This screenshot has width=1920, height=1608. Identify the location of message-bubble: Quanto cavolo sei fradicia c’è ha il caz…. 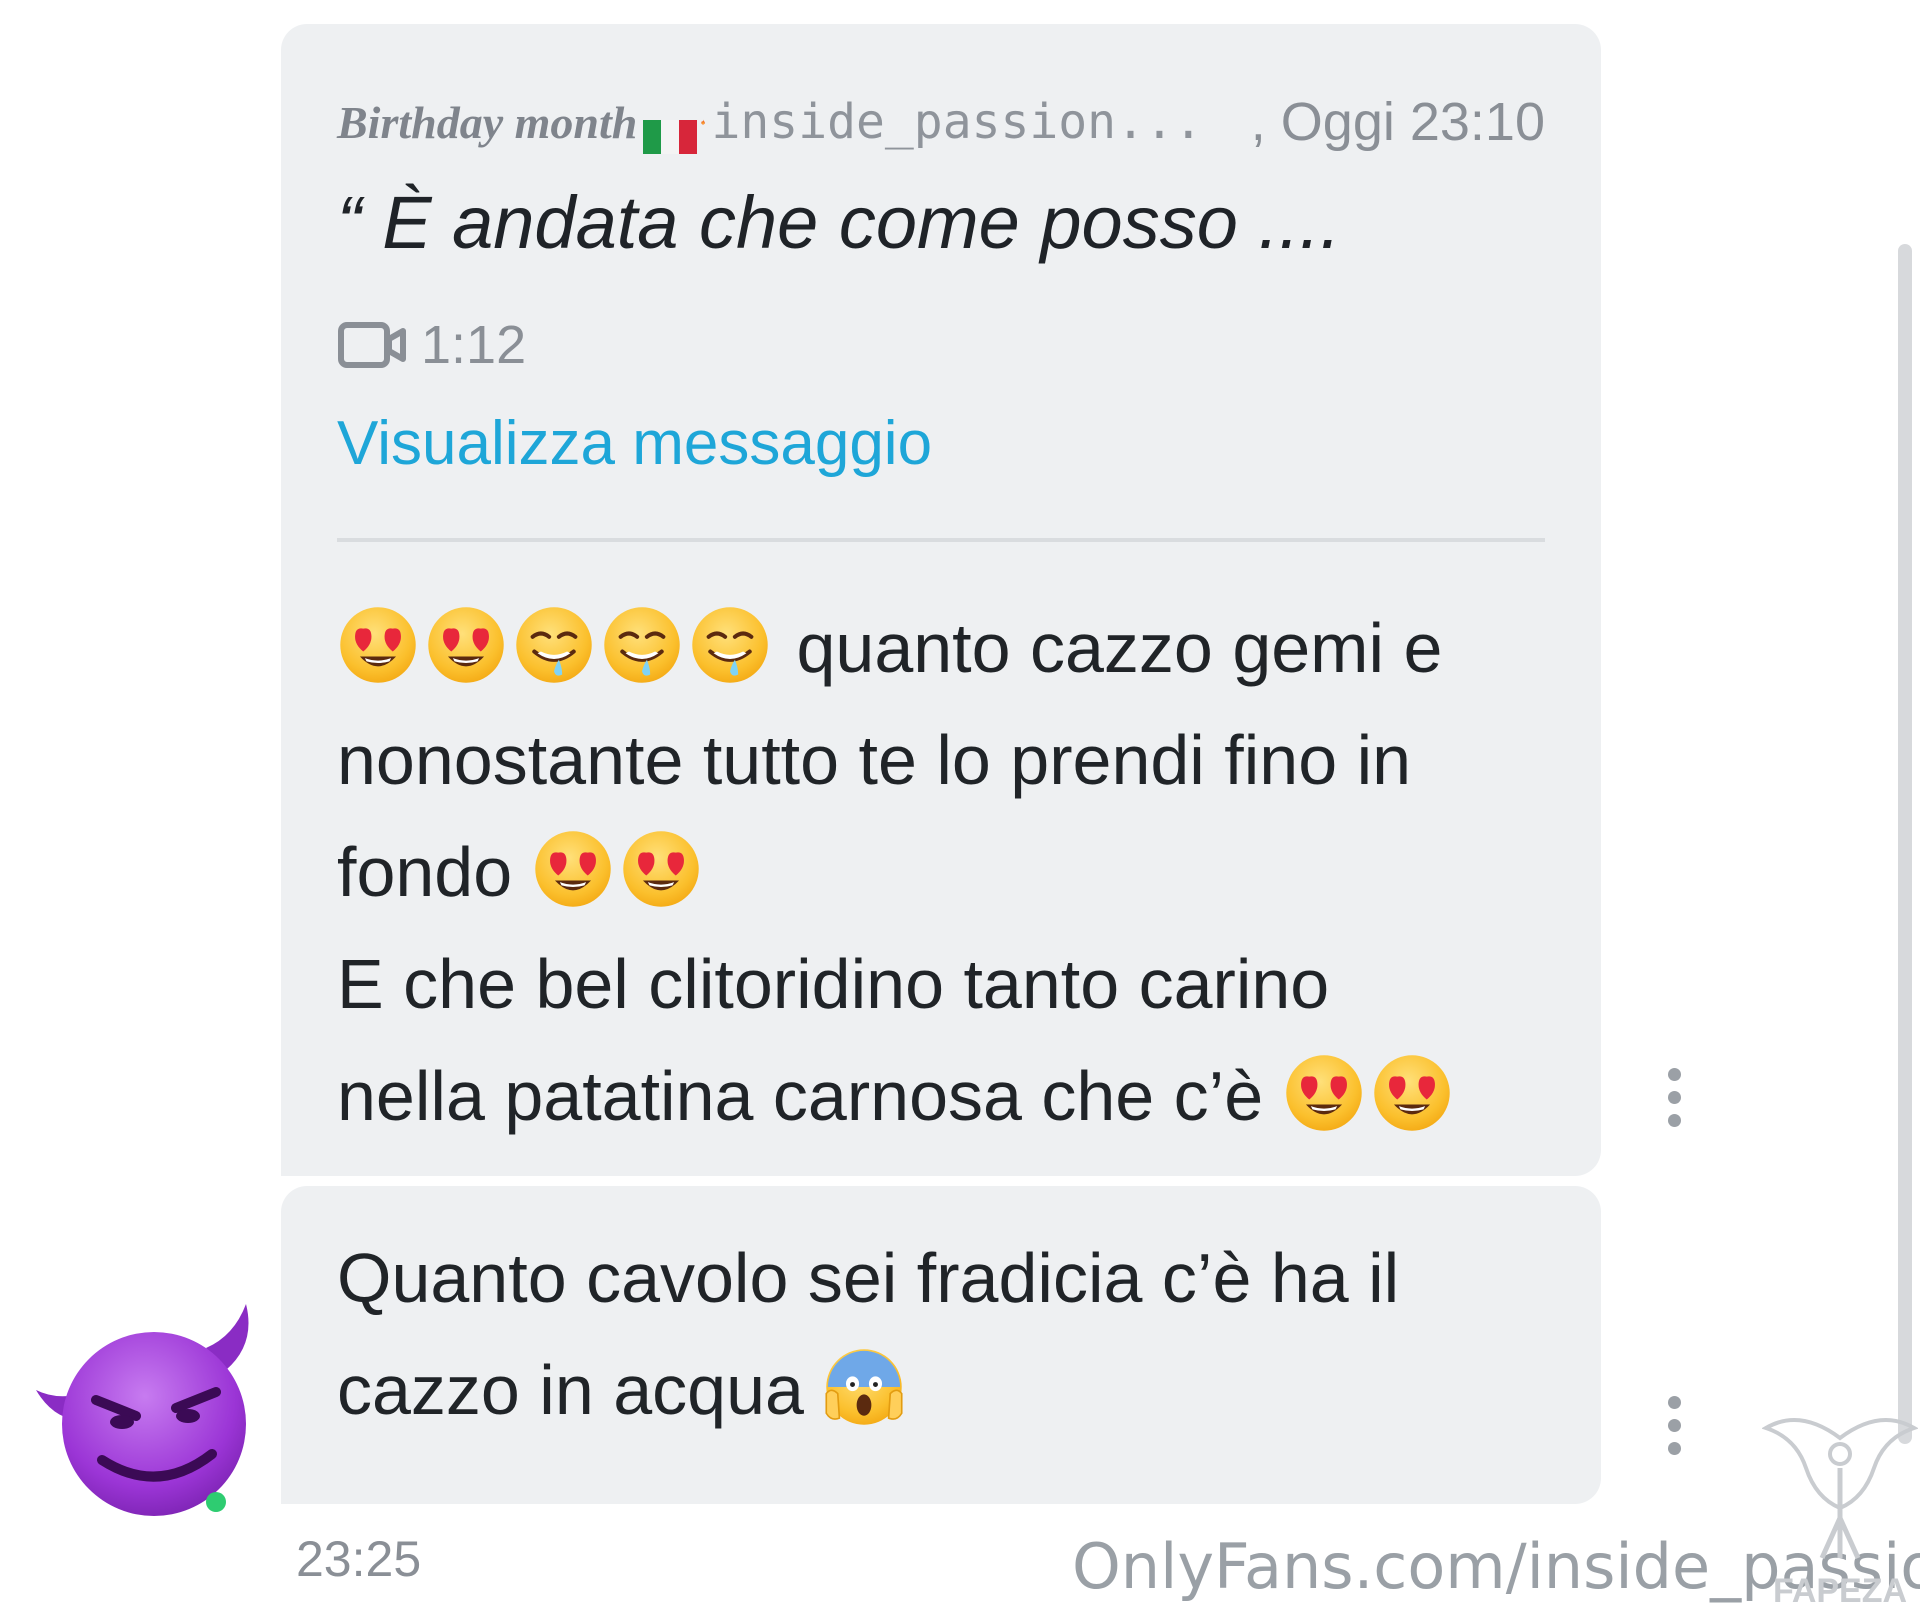
(941, 1345).